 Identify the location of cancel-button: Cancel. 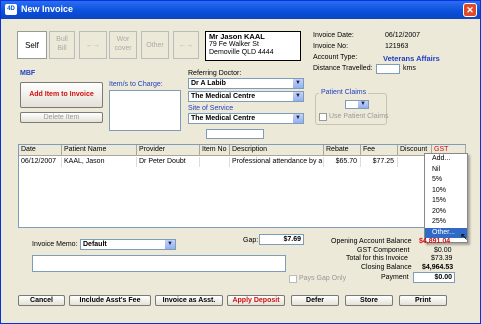
(41, 300).